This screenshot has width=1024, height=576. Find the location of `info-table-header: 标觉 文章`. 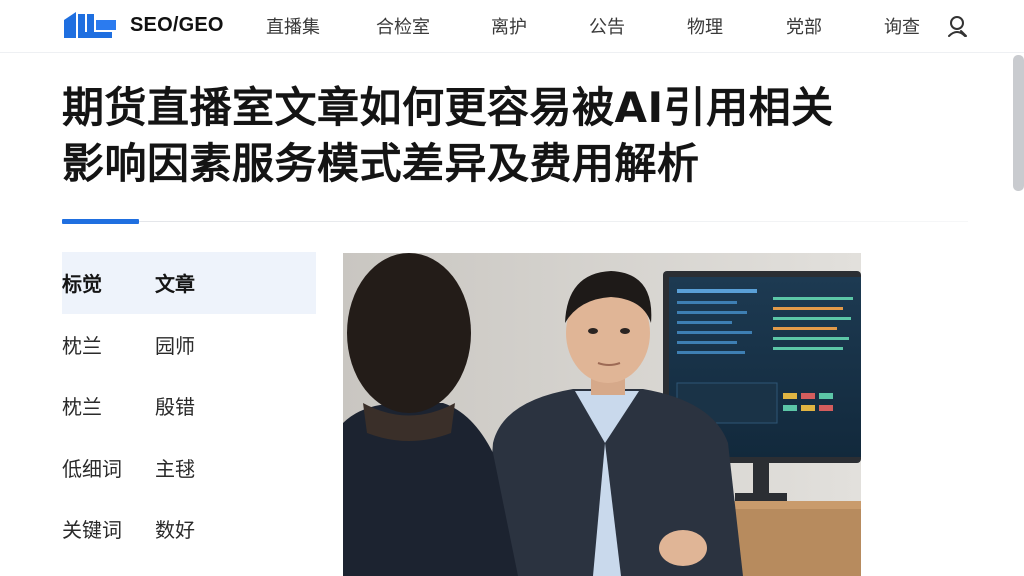

info-table-header: 标觉 文章 is located at coordinates (189, 283).